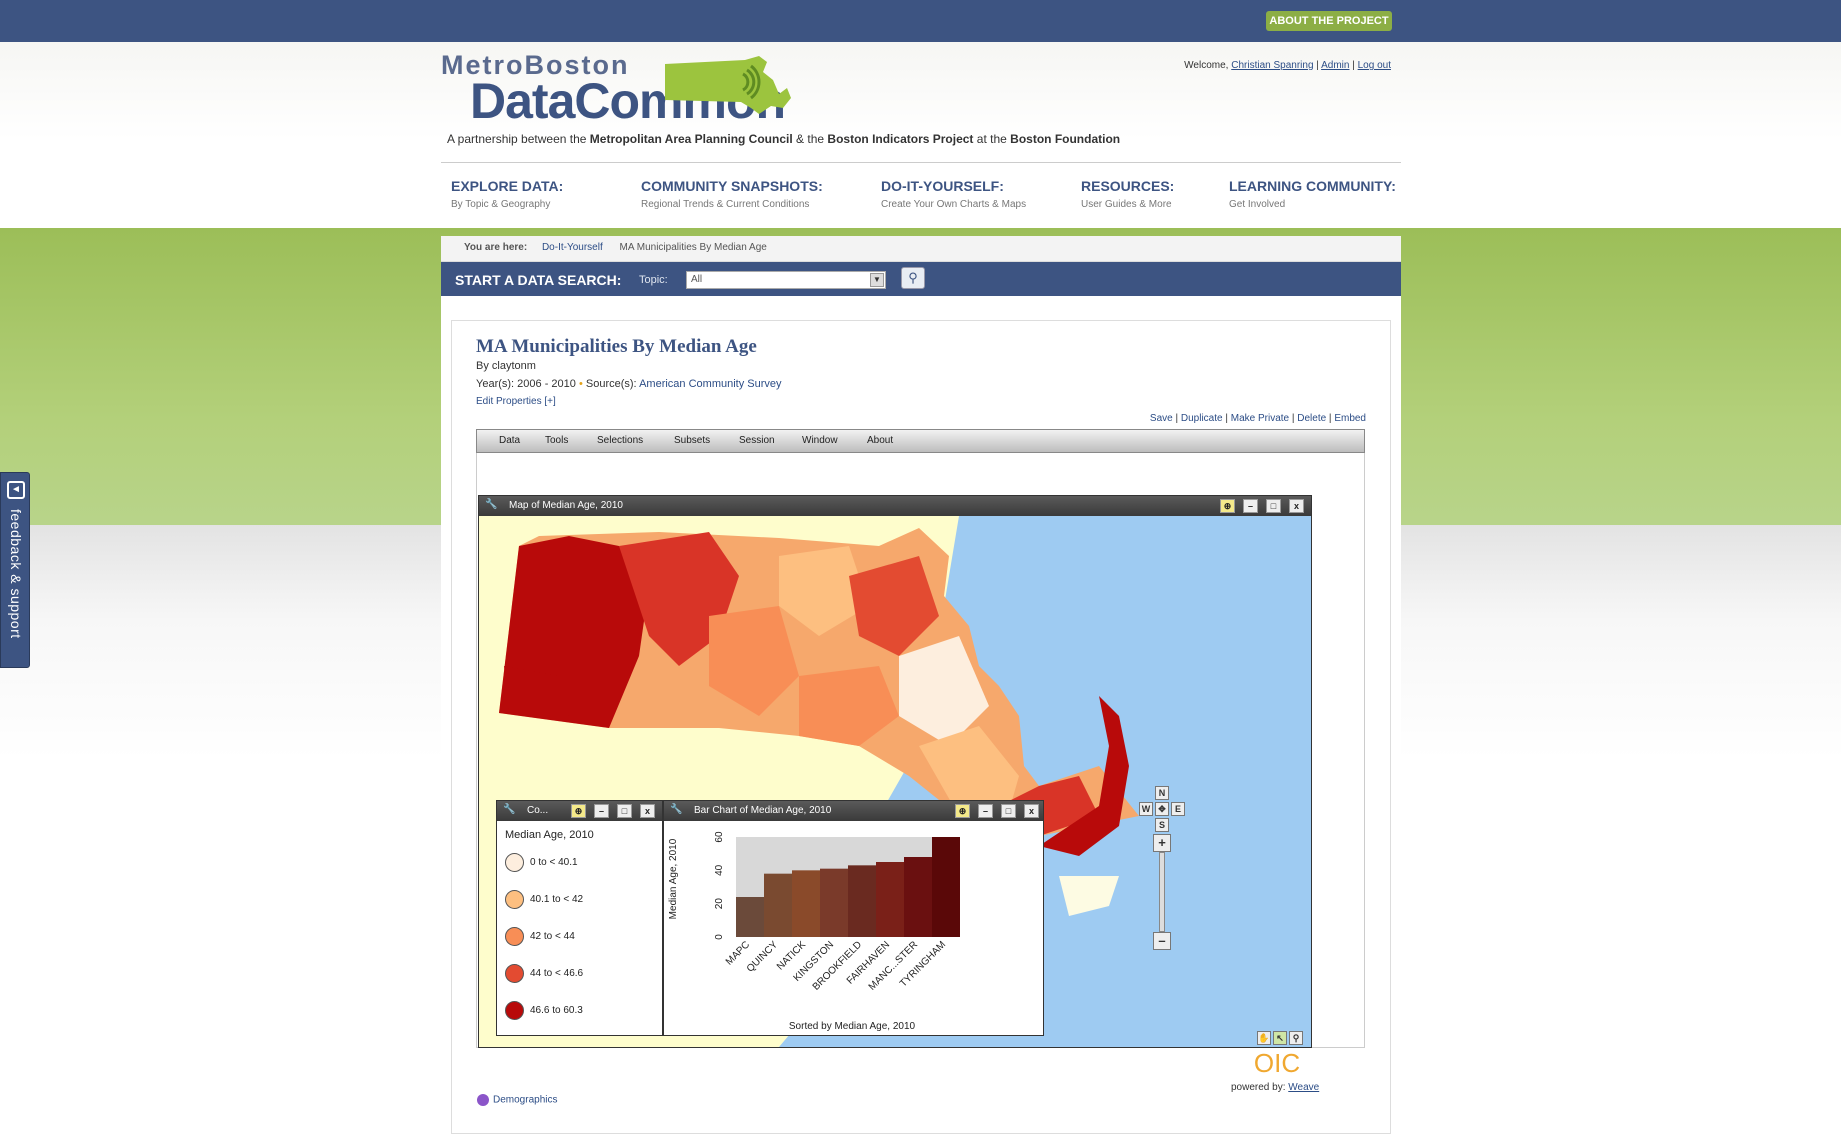 The image size is (1841, 1139). Describe the element at coordinates (895, 506) in the screenshot. I see `map-window-titlebar: 🔧 Map of Median Age, 2010 ⊕ – □ x` at that location.